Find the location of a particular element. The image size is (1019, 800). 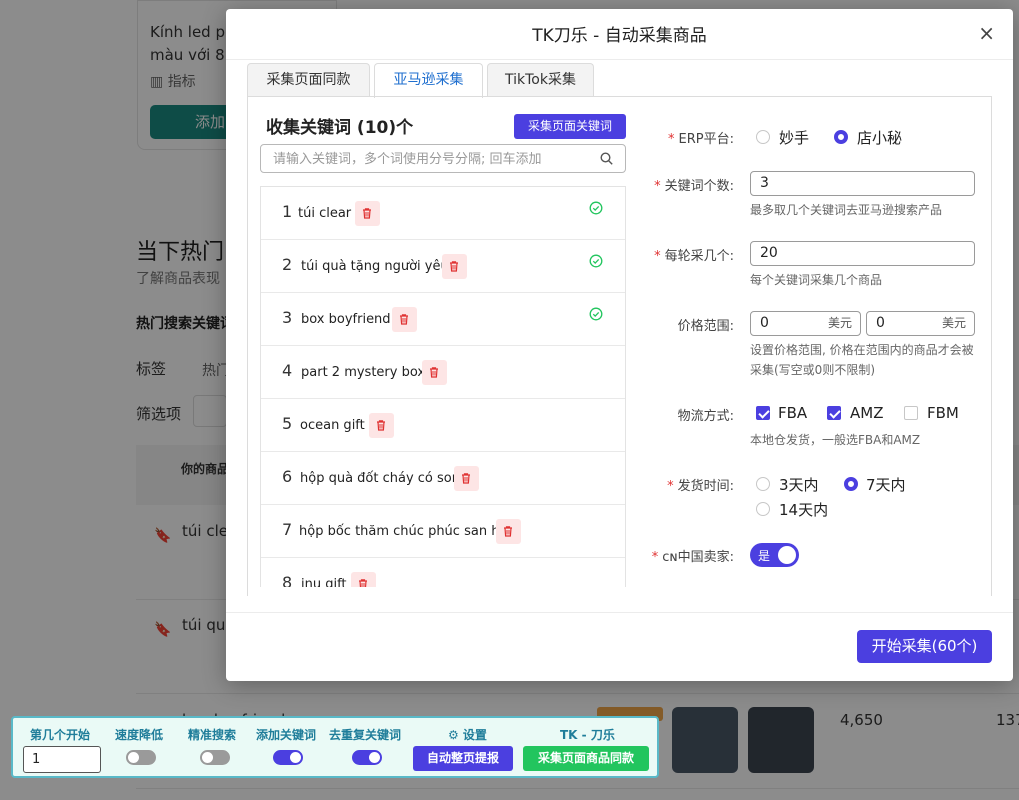

amz-checkbox is located at coordinates (834, 413).